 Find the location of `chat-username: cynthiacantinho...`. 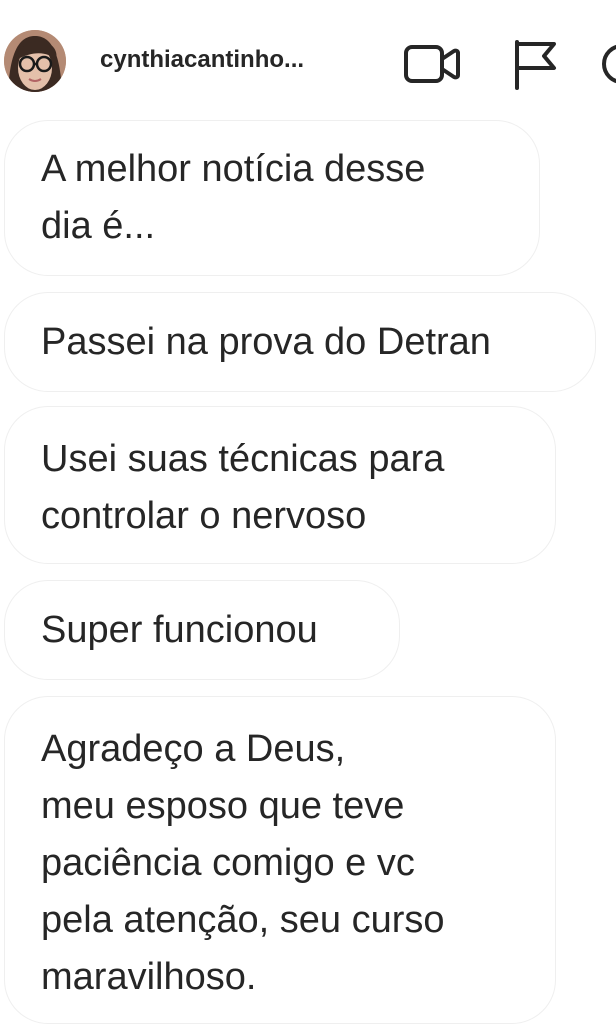

chat-username: cynthiacantinho... is located at coordinates (202, 60).